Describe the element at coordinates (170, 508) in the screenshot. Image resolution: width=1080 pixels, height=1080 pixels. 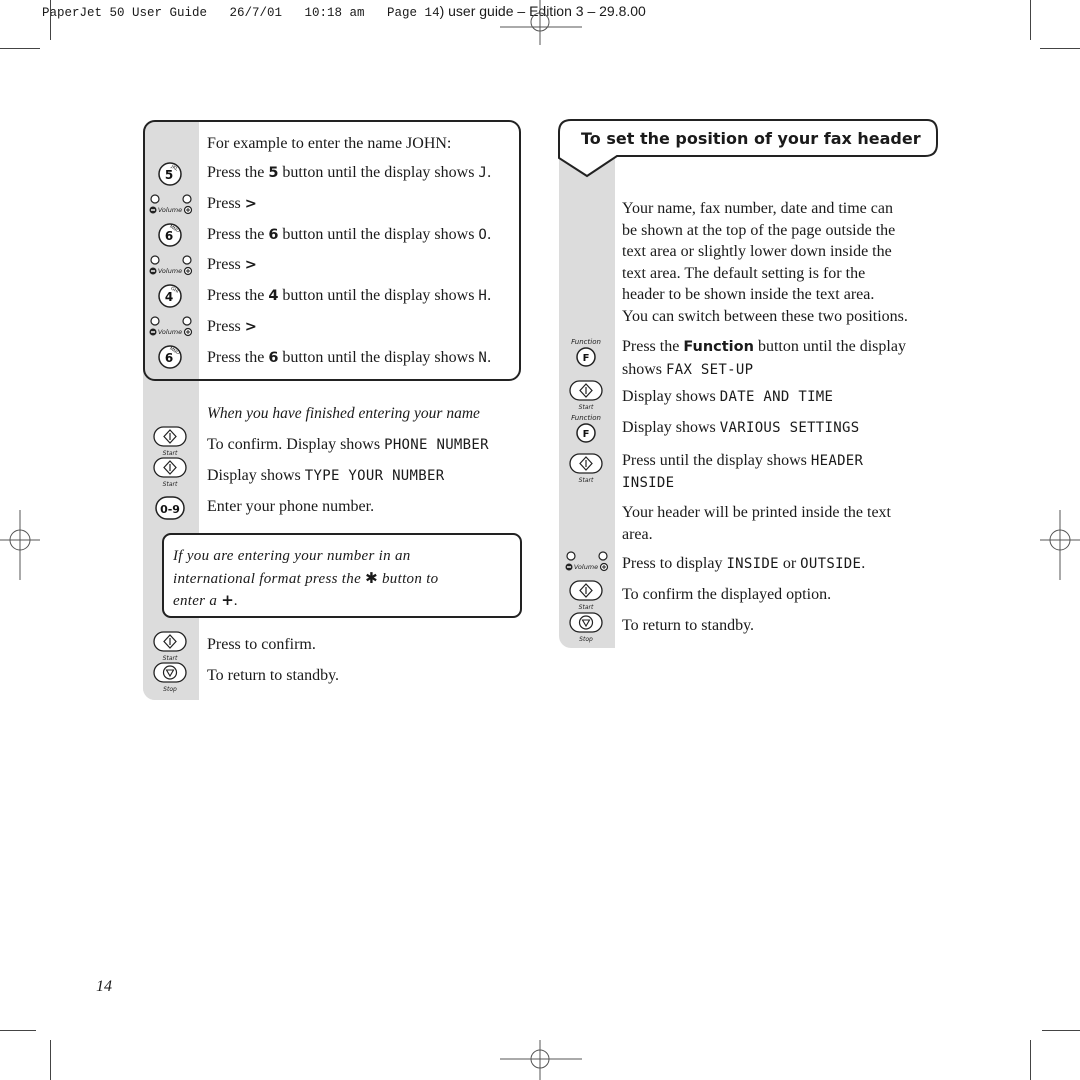
I see `digits-button-icon: 0-9` at that location.